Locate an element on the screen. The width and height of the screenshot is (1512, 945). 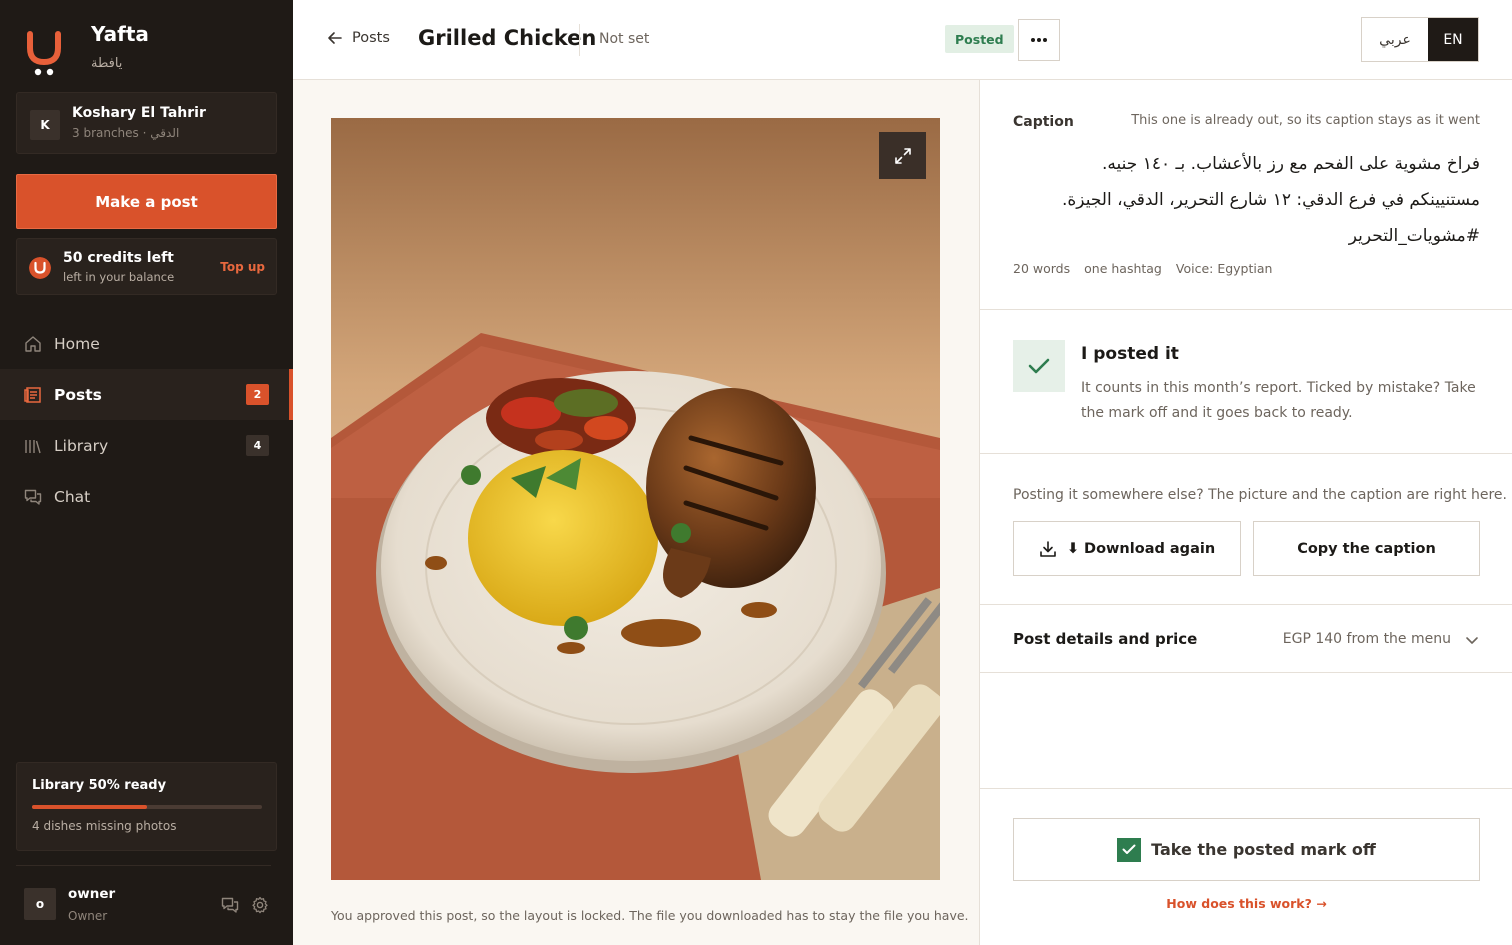
more-options-button is located at coordinates (1039, 40).